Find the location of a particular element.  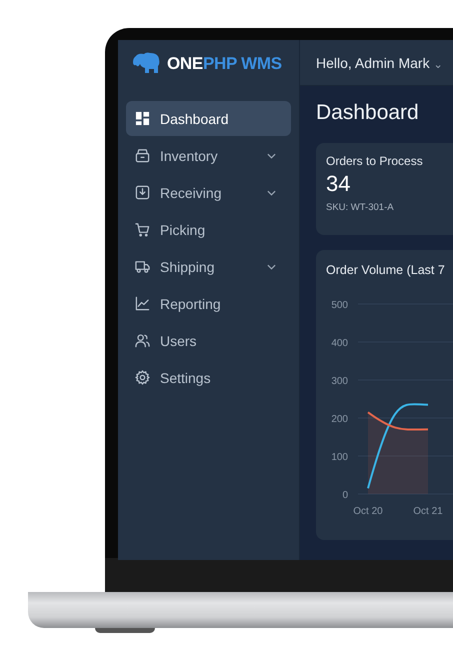

card-note: SKU: WT-301-A is located at coordinates (360, 207).